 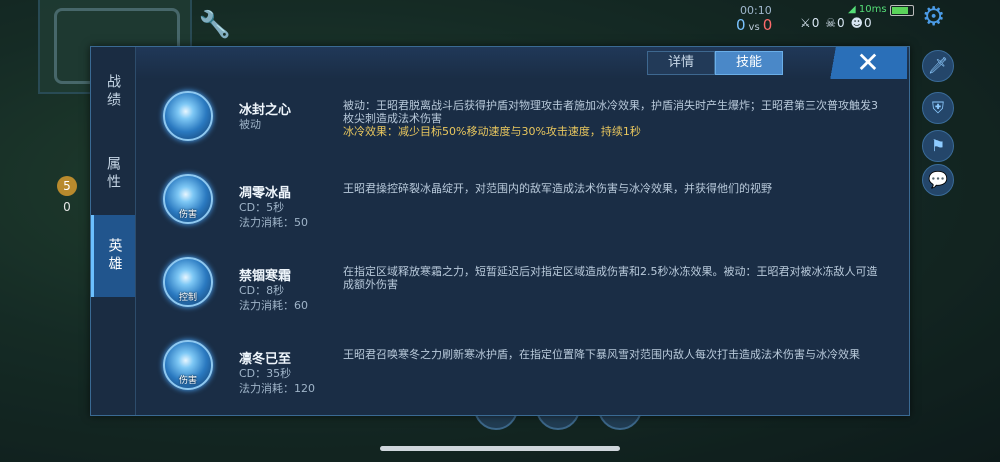 I want to click on gold-indicator: 5 0, so click(x=67, y=195).